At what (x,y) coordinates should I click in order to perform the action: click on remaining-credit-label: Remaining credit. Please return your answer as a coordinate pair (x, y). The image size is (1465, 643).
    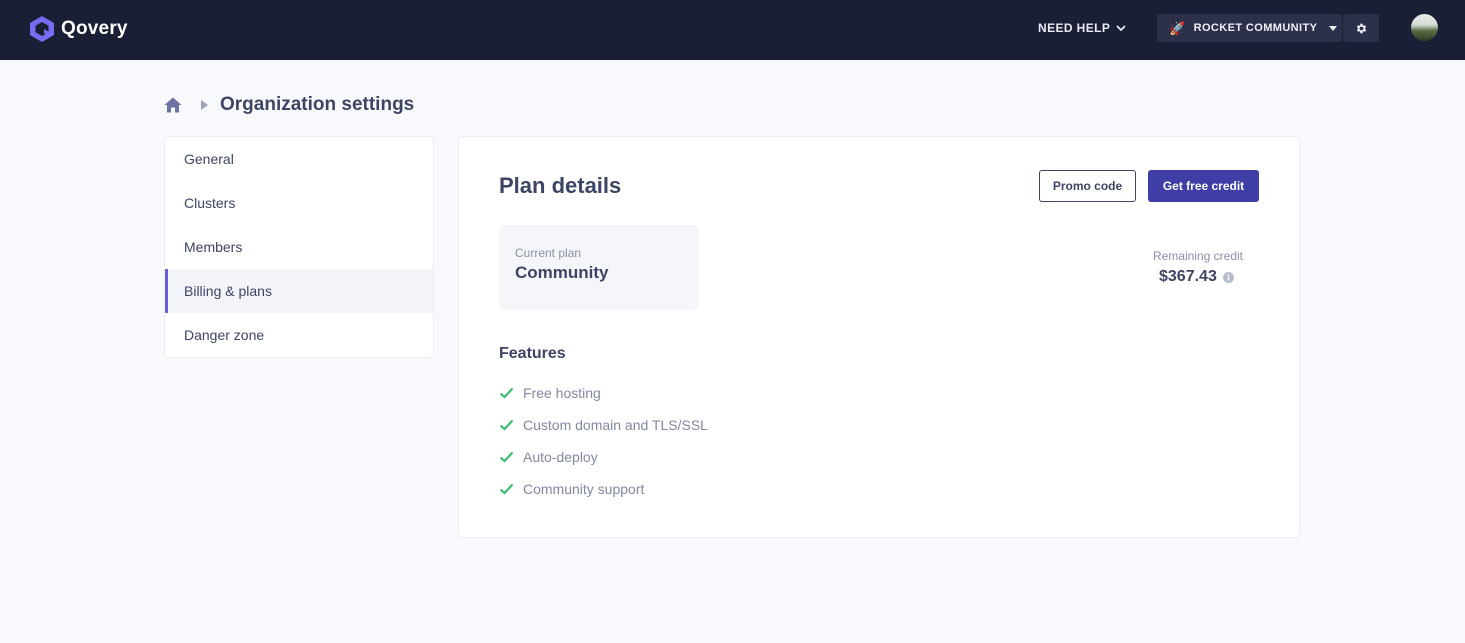
    Looking at the image, I should click on (1197, 256).